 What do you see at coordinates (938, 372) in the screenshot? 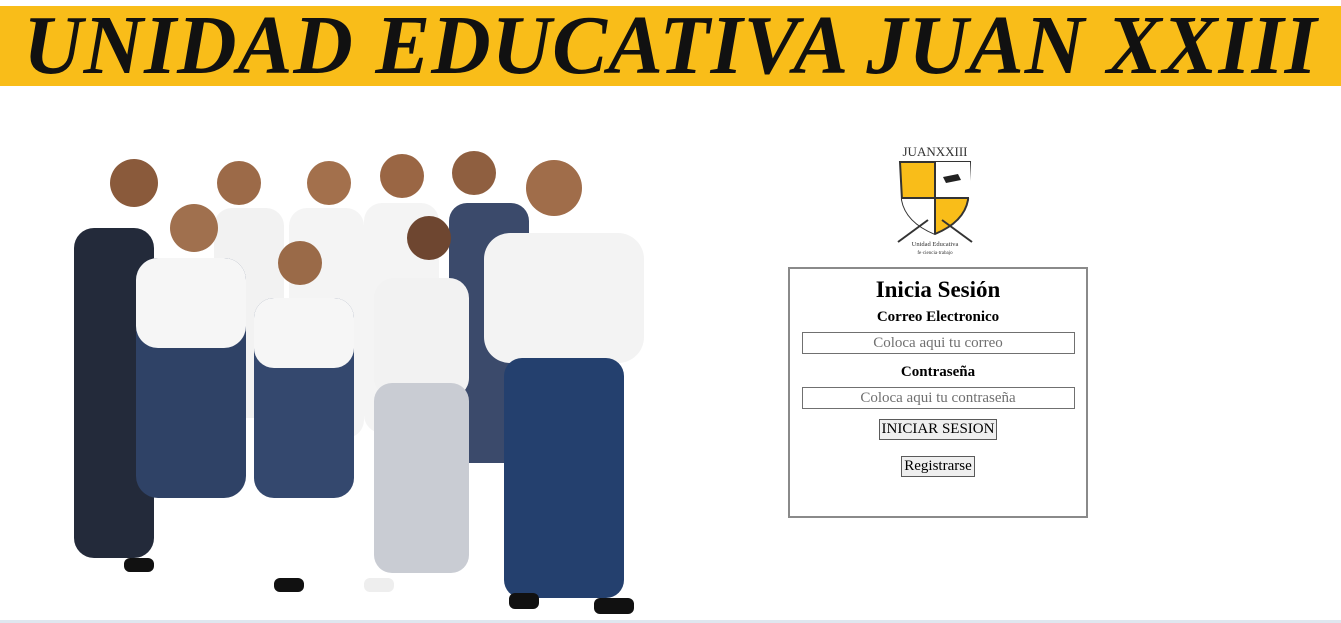
I see `password-label: Contraseña` at bounding box center [938, 372].